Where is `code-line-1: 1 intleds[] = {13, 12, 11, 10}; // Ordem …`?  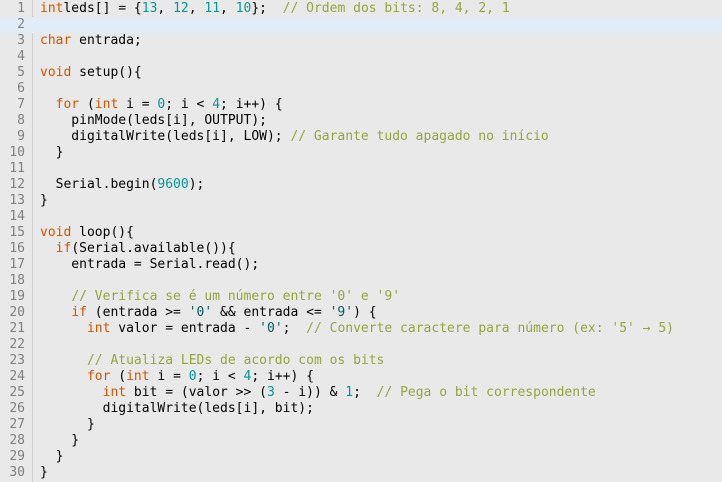 code-line-1: 1 intleds[] = {13, 12, 11, 10}; // Ordem … is located at coordinates (361, 9).